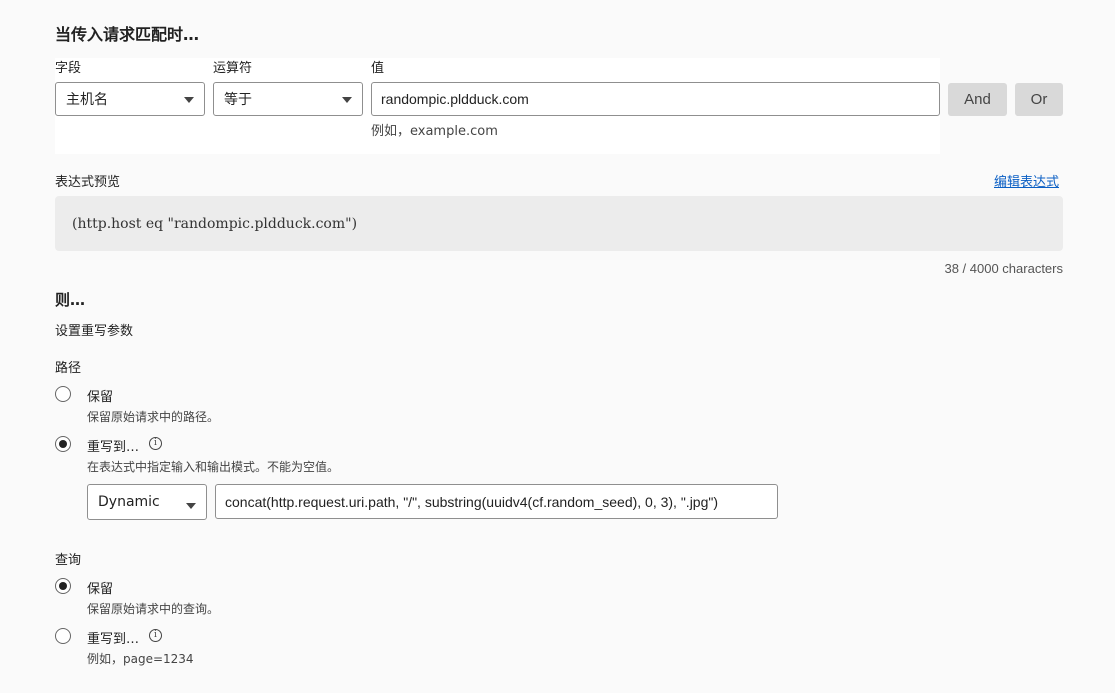  Describe the element at coordinates (140, 659) in the screenshot. I see `query-rewrite-desc: 例如，page=1234` at that location.